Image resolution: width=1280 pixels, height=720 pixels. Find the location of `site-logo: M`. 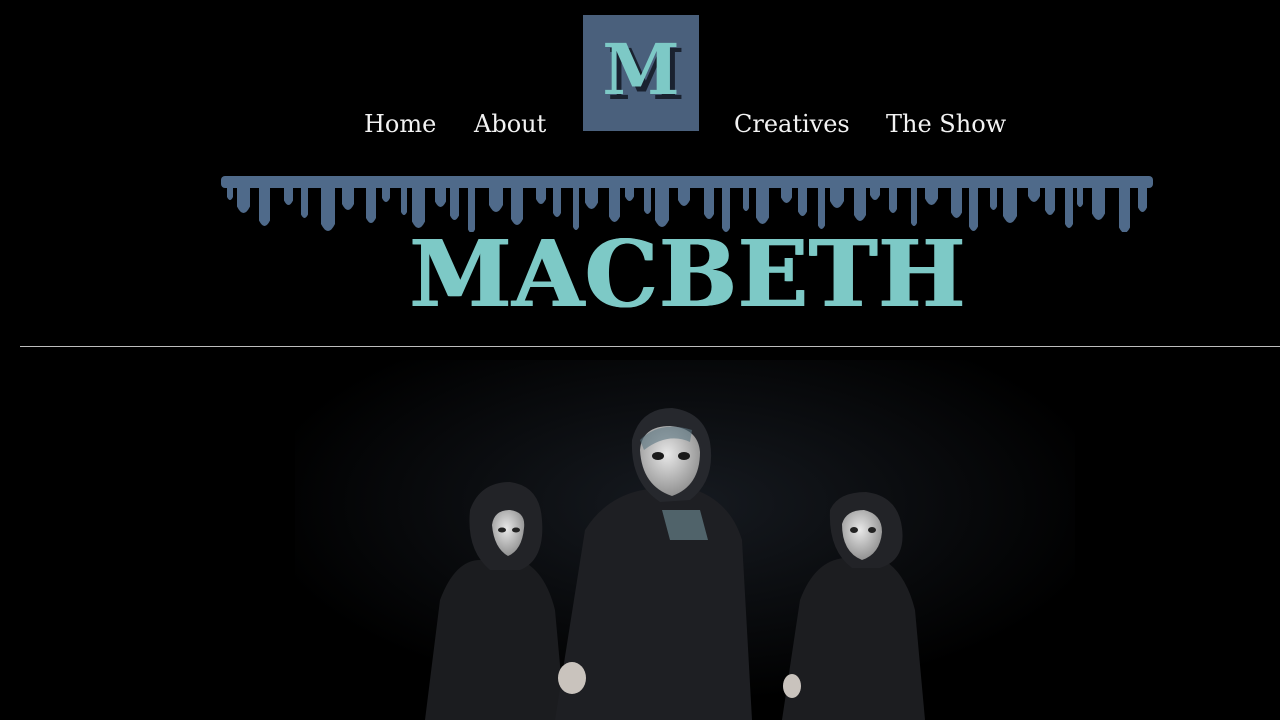

site-logo: M is located at coordinates (641, 73).